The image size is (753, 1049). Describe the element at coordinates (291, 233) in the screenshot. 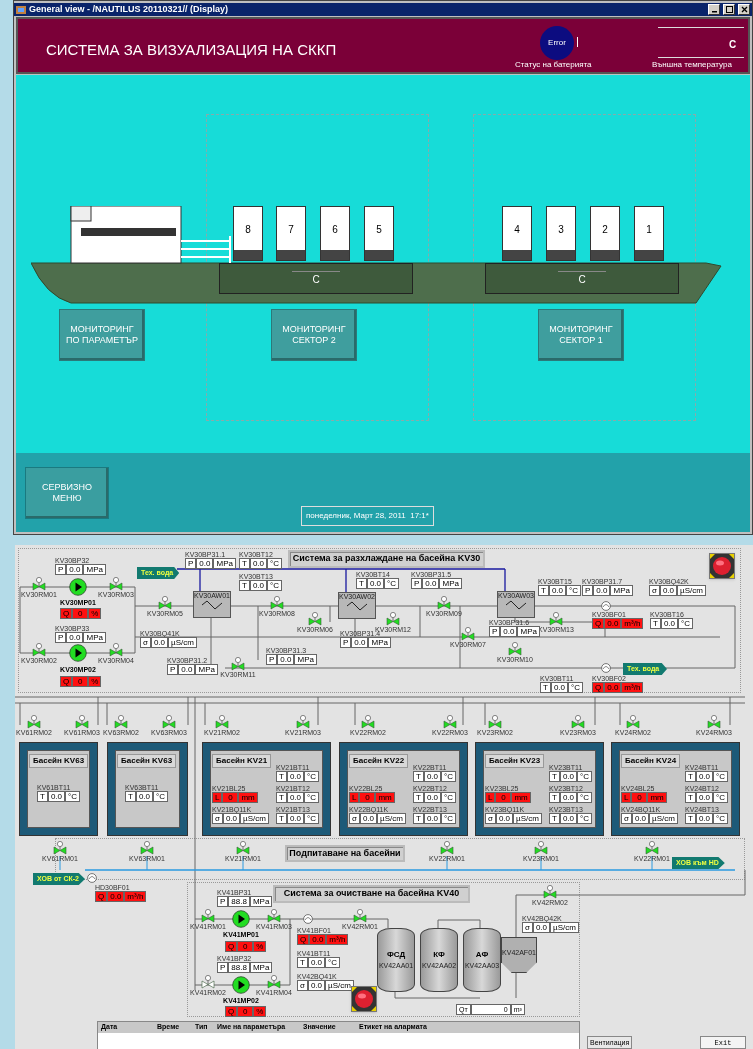

I see `cargo-container: 7` at that location.